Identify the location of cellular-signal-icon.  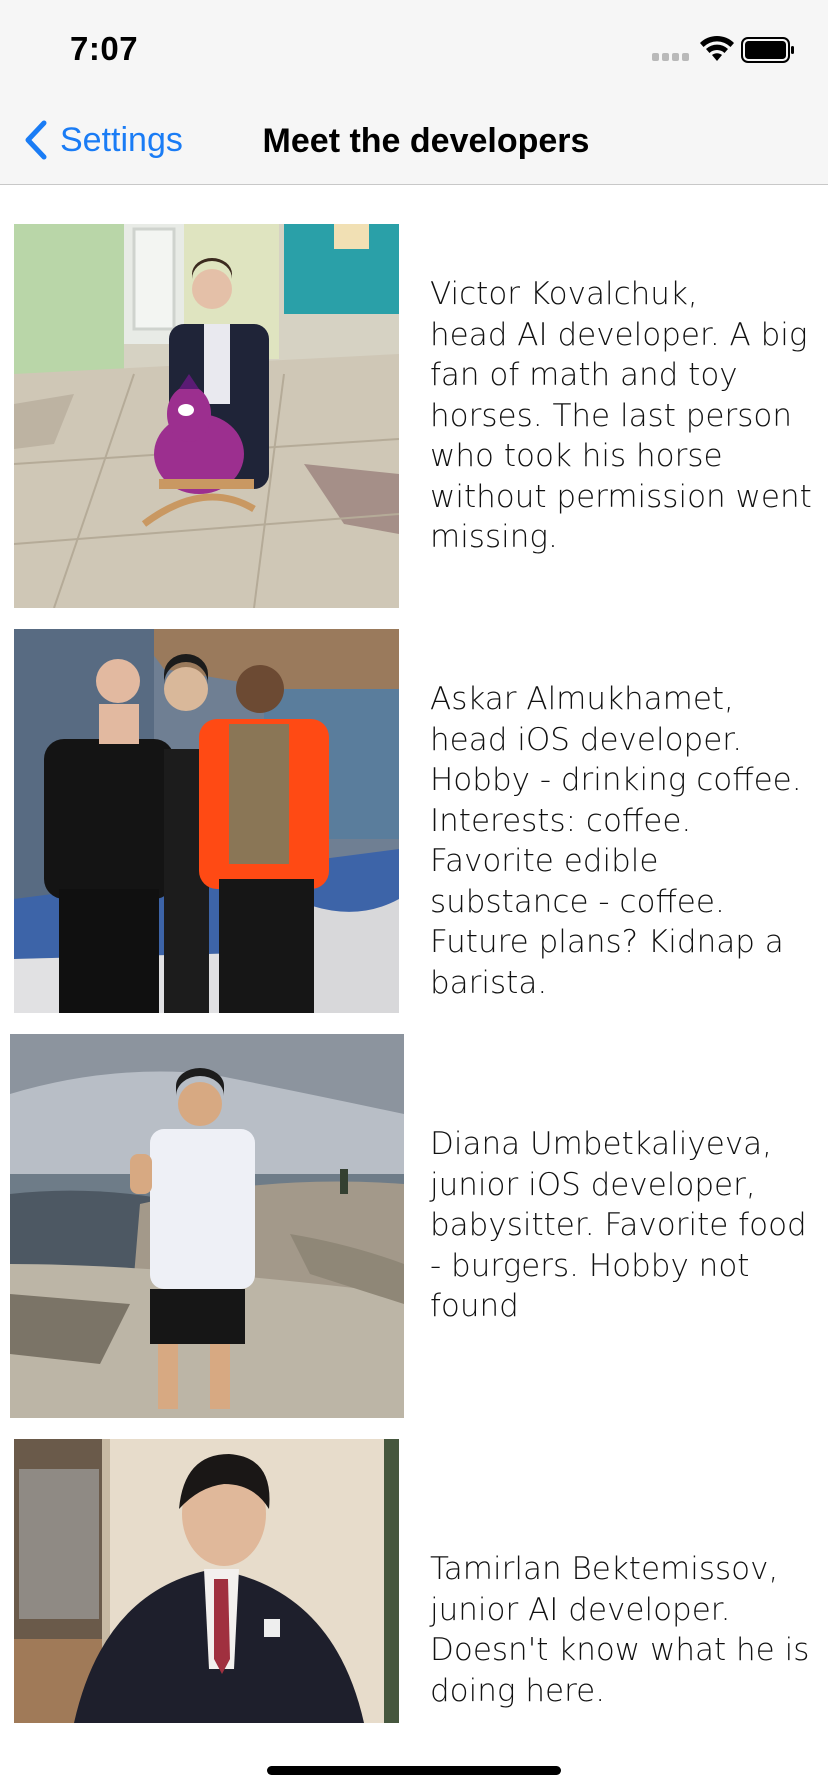
(671, 57).